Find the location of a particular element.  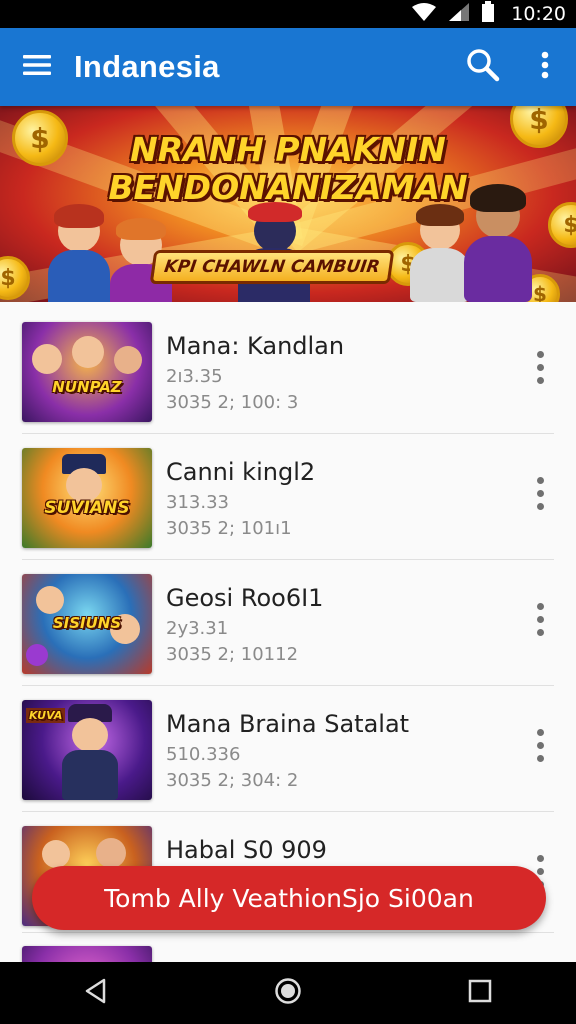

thumbnail-label: SUVIANS is located at coordinates (87, 508).